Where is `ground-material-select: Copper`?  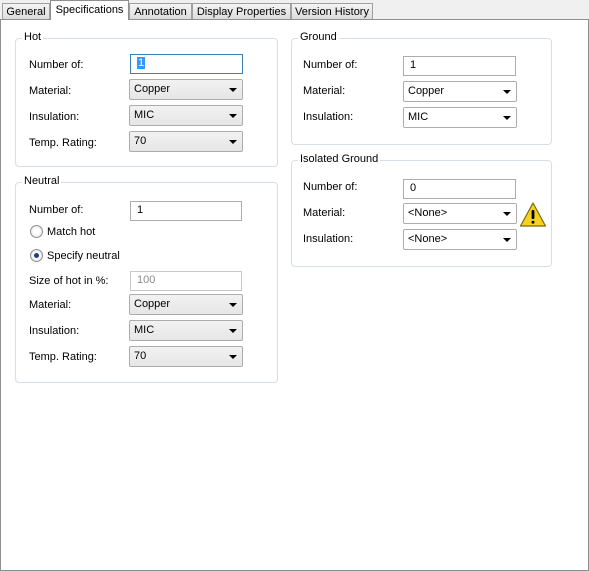 ground-material-select: Copper is located at coordinates (460, 91).